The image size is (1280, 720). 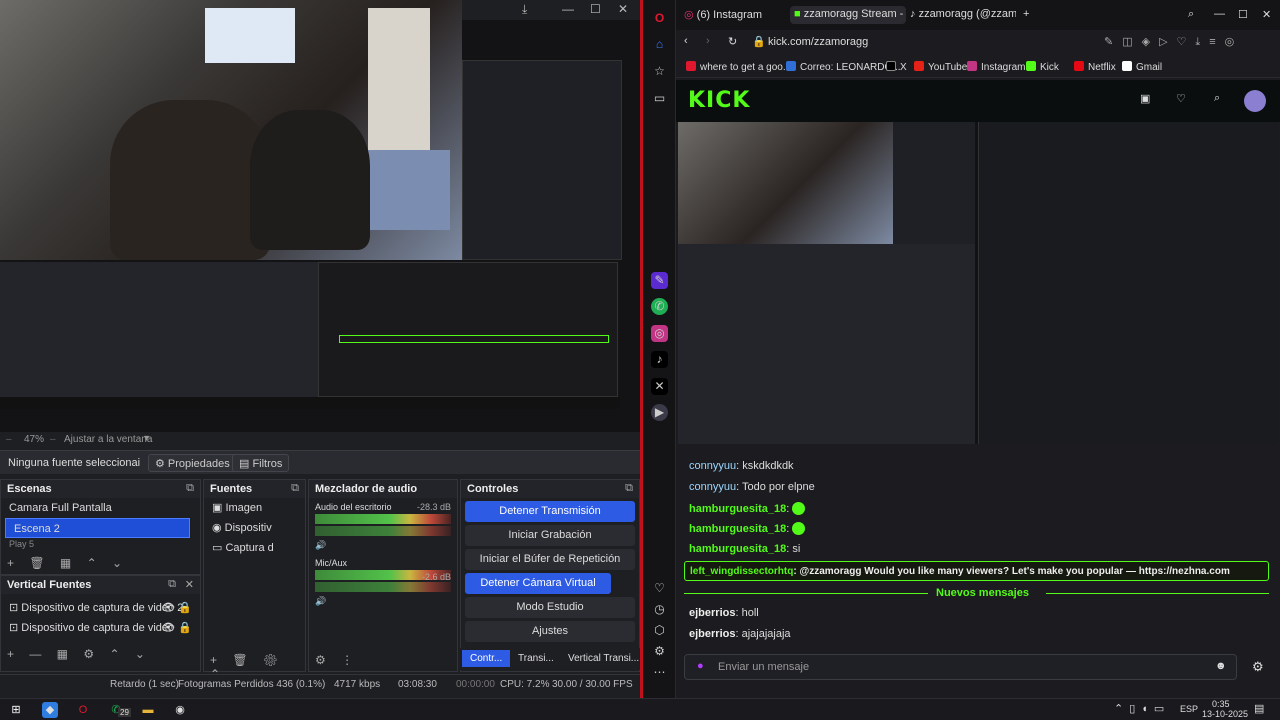 What do you see at coordinates (538, 583) in the screenshot?
I see `stop-virtual-camera-button: Detener Cámara Virtual` at bounding box center [538, 583].